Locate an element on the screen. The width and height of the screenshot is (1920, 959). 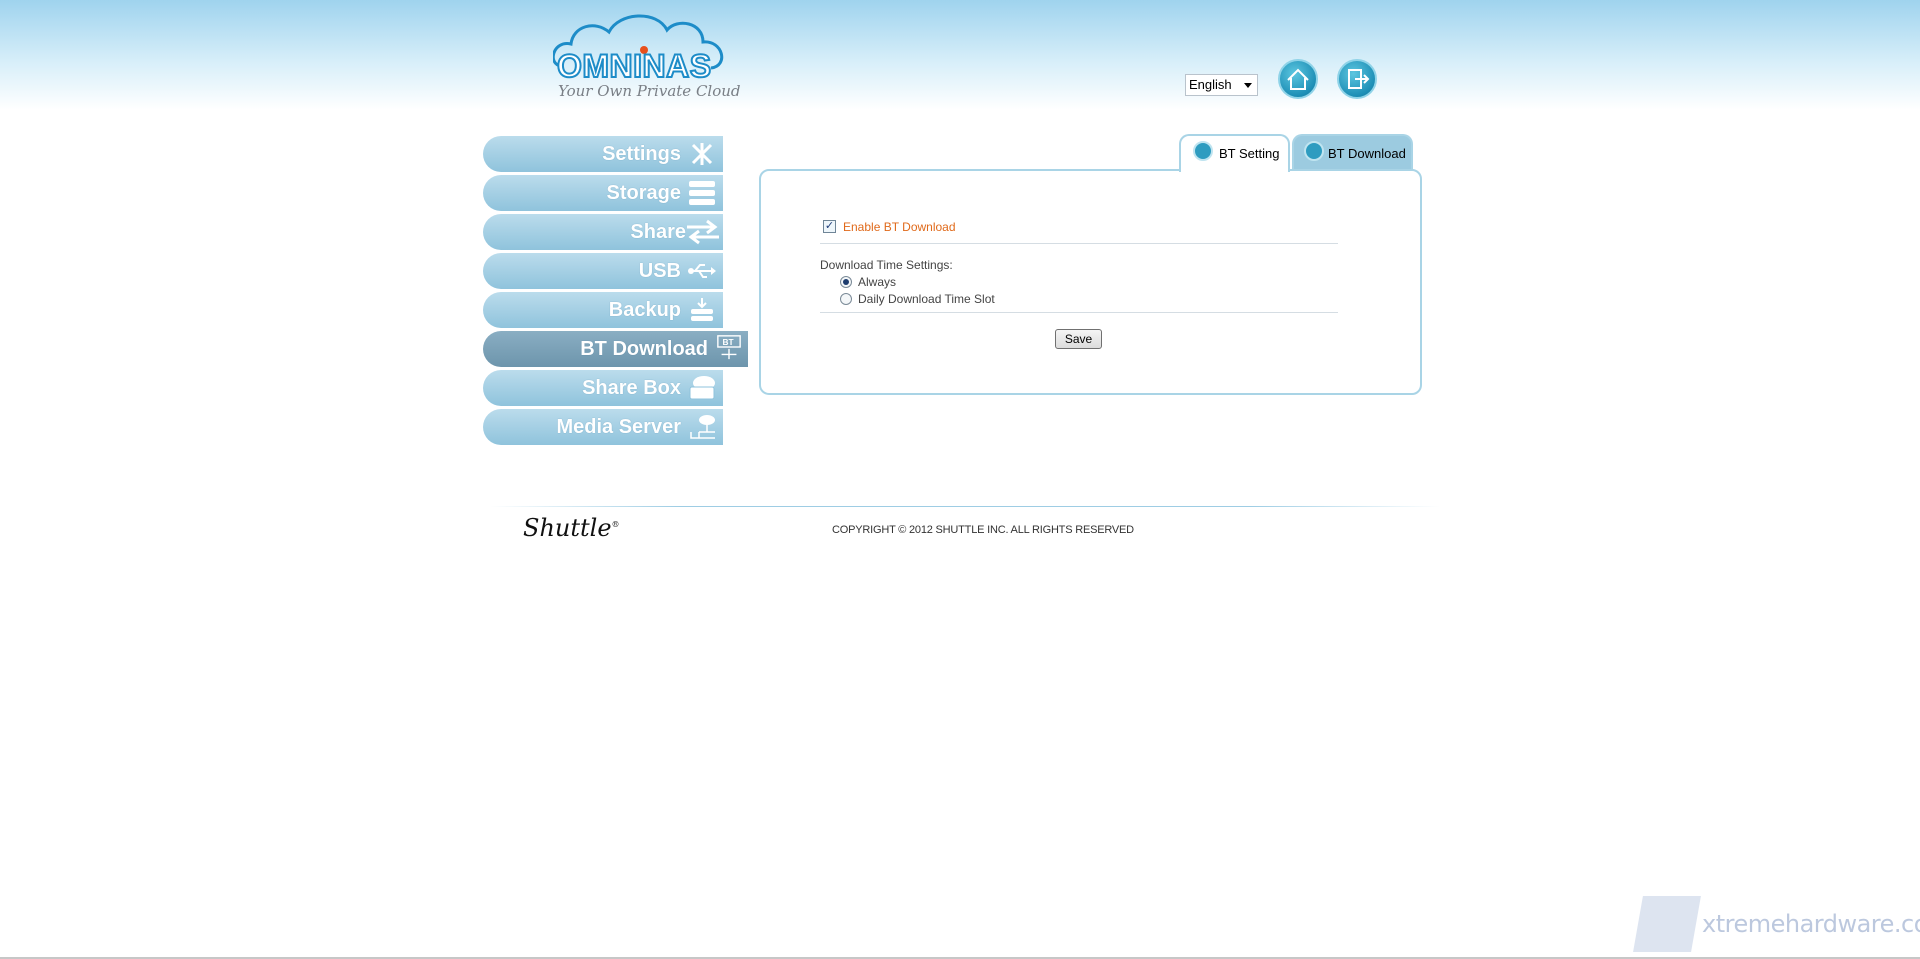
tab-label: BT Setting is located at coordinates (1249, 153).